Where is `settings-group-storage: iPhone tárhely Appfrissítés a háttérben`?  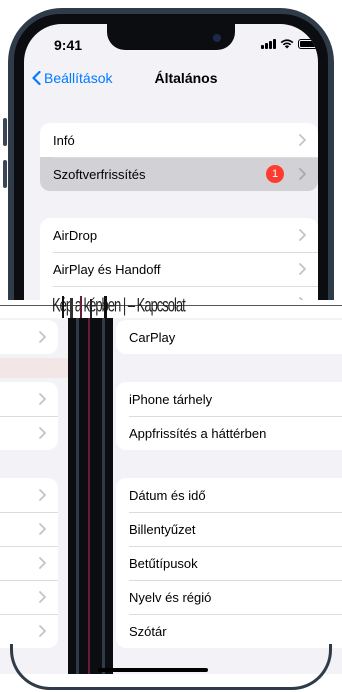
settings-group-storage: iPhone tárhely Appfrissítés a háttérben is located at coordinates (229, 416).